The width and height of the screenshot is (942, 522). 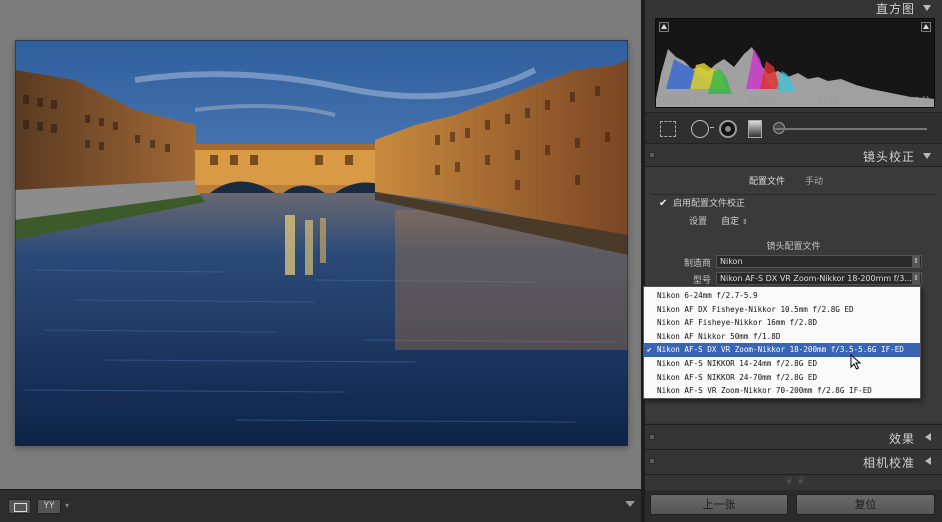 What do you see at coordinates (320, 505) in the screenshot?
I see `toolbar: YY ▾` at bounding box center [320, 505].